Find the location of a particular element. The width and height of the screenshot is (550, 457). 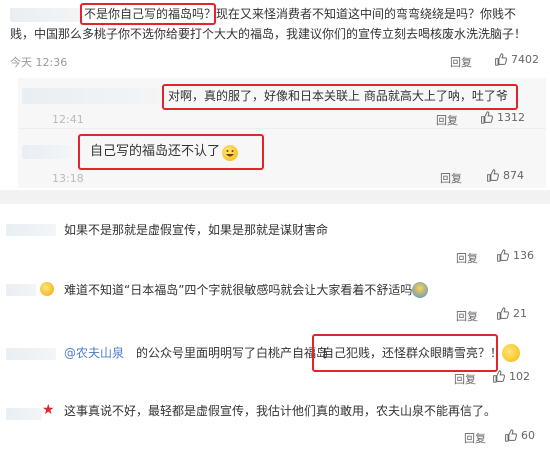

mention-link: @农夫山泉 is located at coordinates (94, 353).